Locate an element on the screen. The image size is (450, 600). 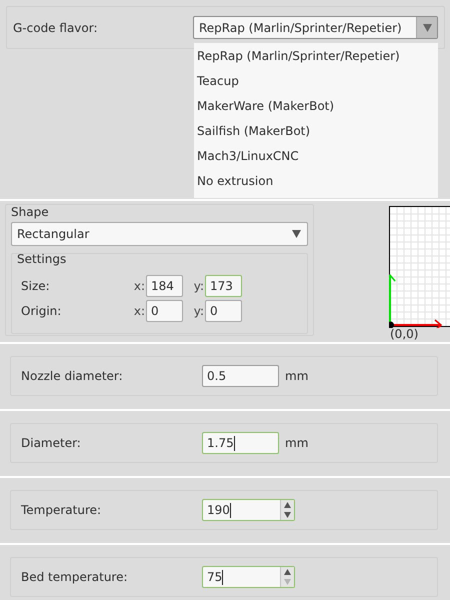
spin-box: 75 is located at coordinates (248, 577).